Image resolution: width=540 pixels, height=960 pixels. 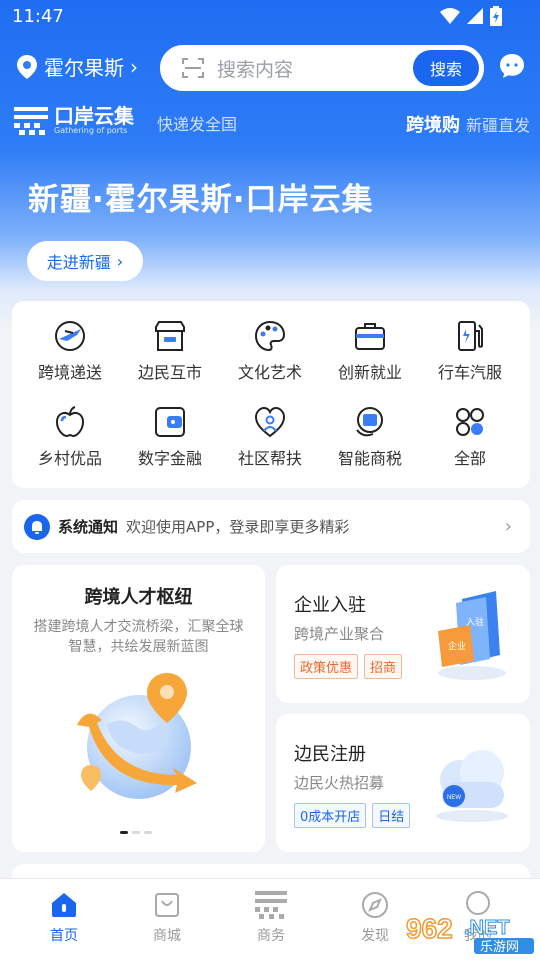 What do you see at coordinates (64, 936) in the screenshot?
I see `tab-label: 首页` at bounding box center [64, 936].